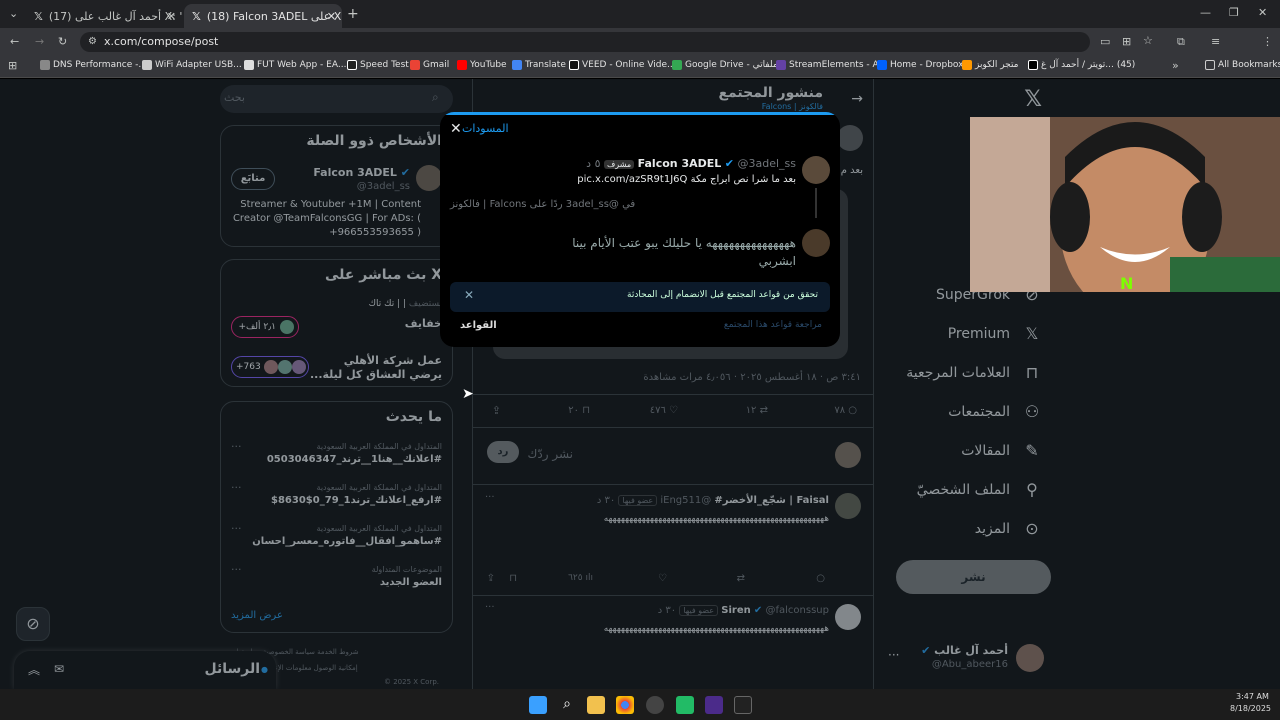  I want to click on extensions-icon: ⧉, so click(1181, 42).